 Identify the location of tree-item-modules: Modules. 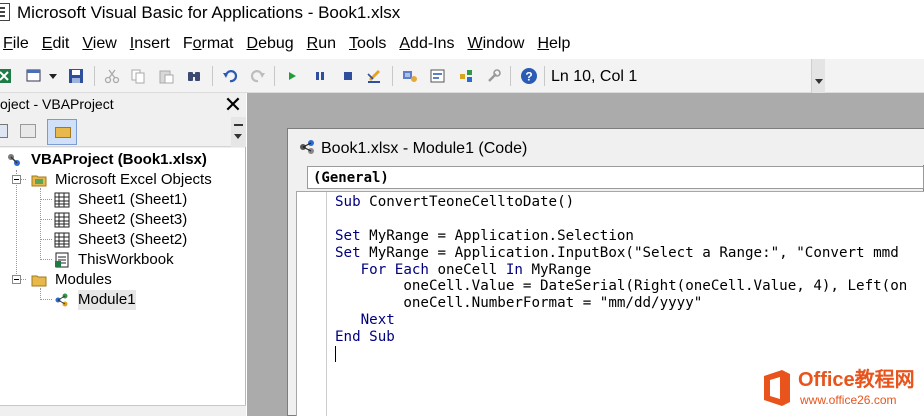
(120, 280).